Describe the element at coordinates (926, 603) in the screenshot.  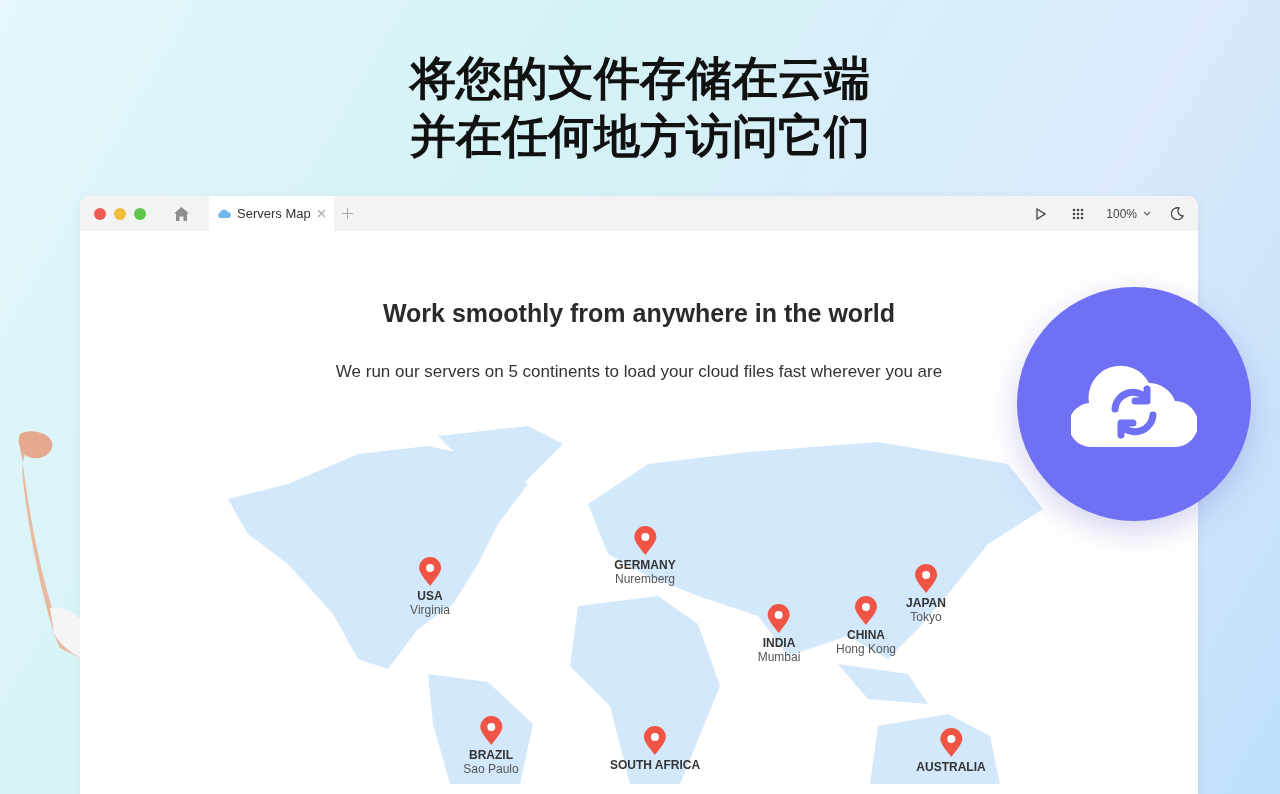
I see `country-label: JAPAN` at that location.